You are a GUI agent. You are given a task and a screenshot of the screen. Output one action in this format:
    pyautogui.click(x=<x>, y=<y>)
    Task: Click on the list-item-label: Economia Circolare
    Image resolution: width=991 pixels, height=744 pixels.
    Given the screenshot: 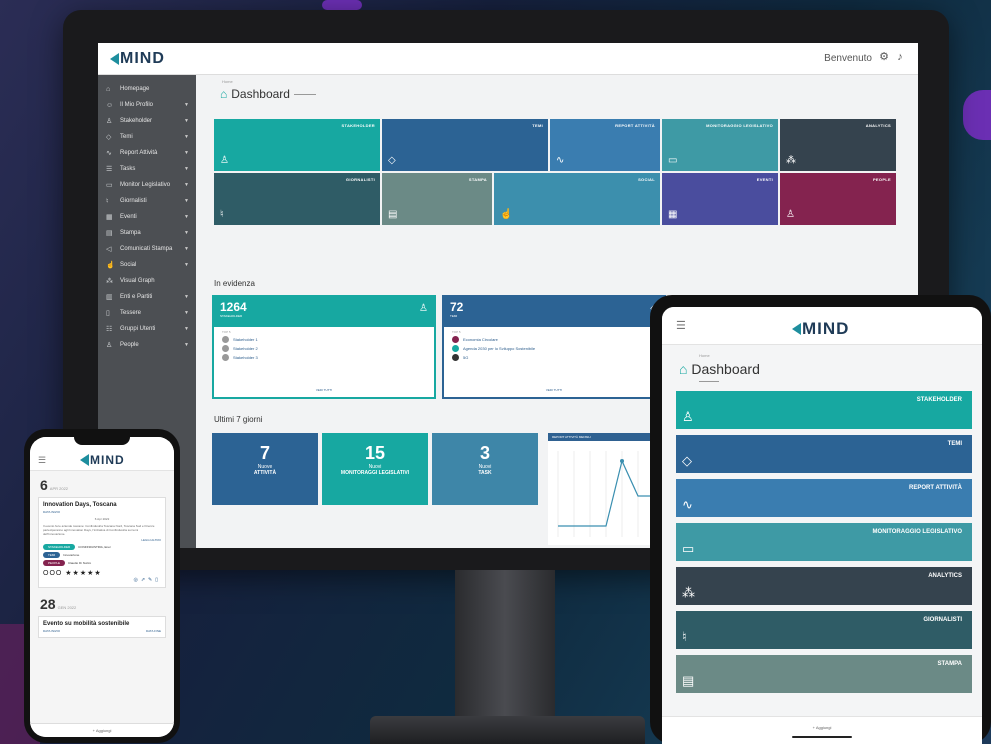 What is the action you would take?
    pyautogui.click(x=480, y=339)
    